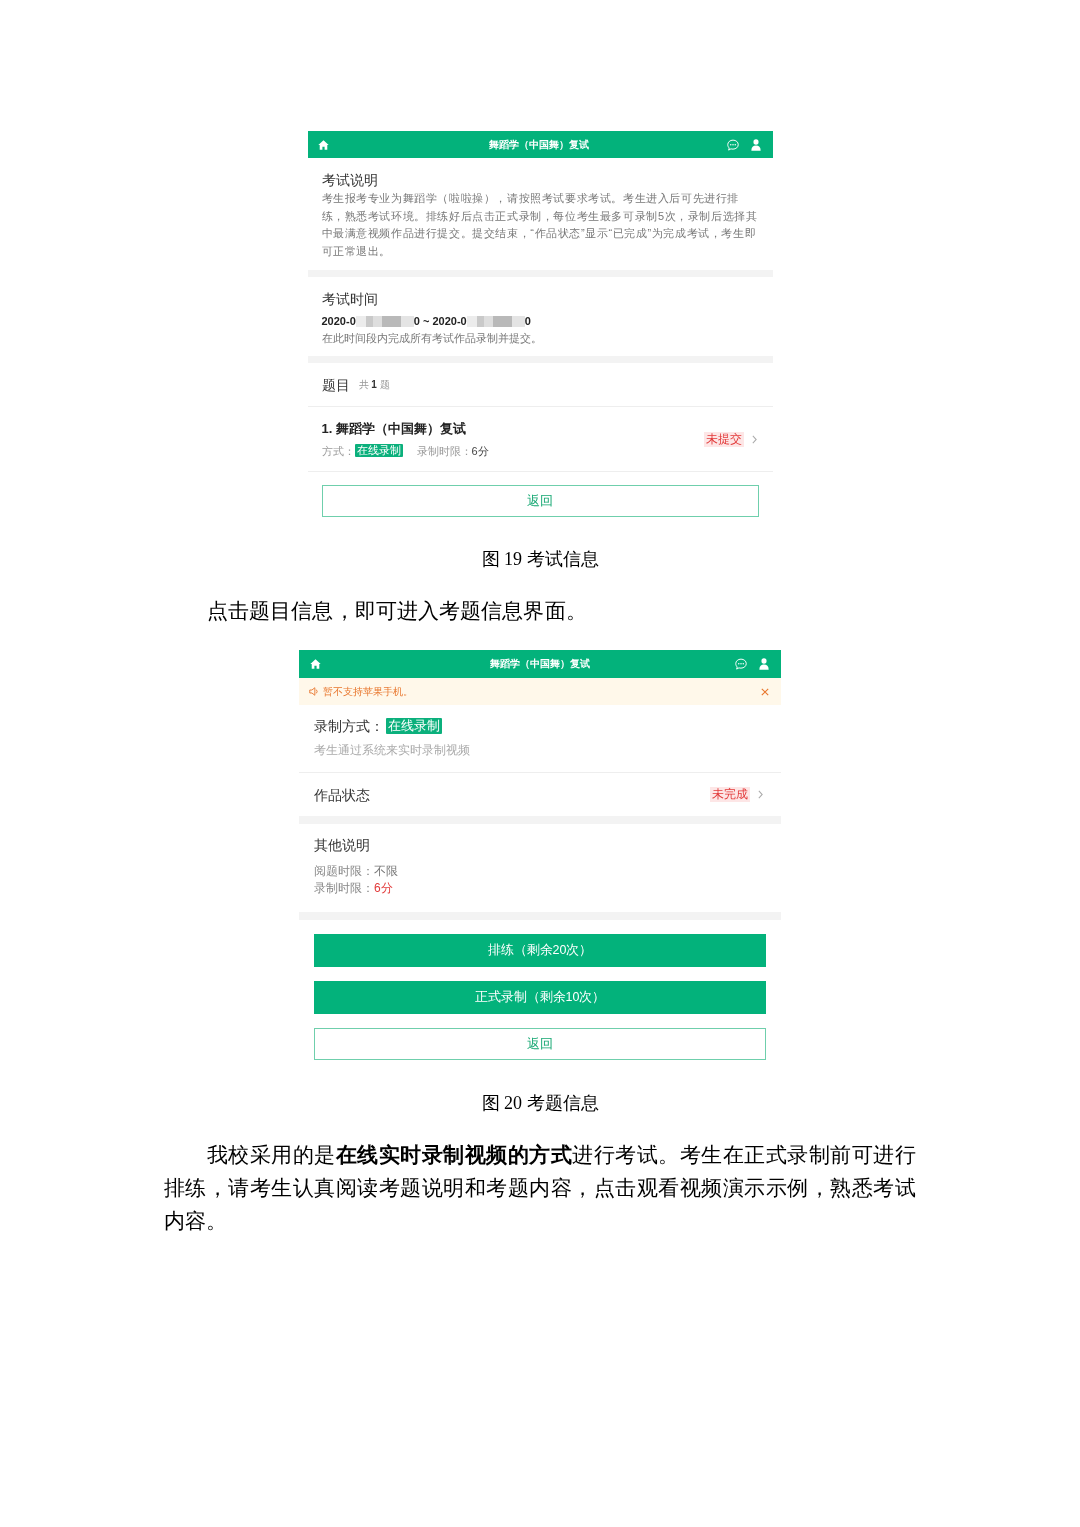 Image resolution: width=1080 pixels, height=1527 pixels. I want to click on action-button: 正式录制（剩余10次）, so click(540, 997).